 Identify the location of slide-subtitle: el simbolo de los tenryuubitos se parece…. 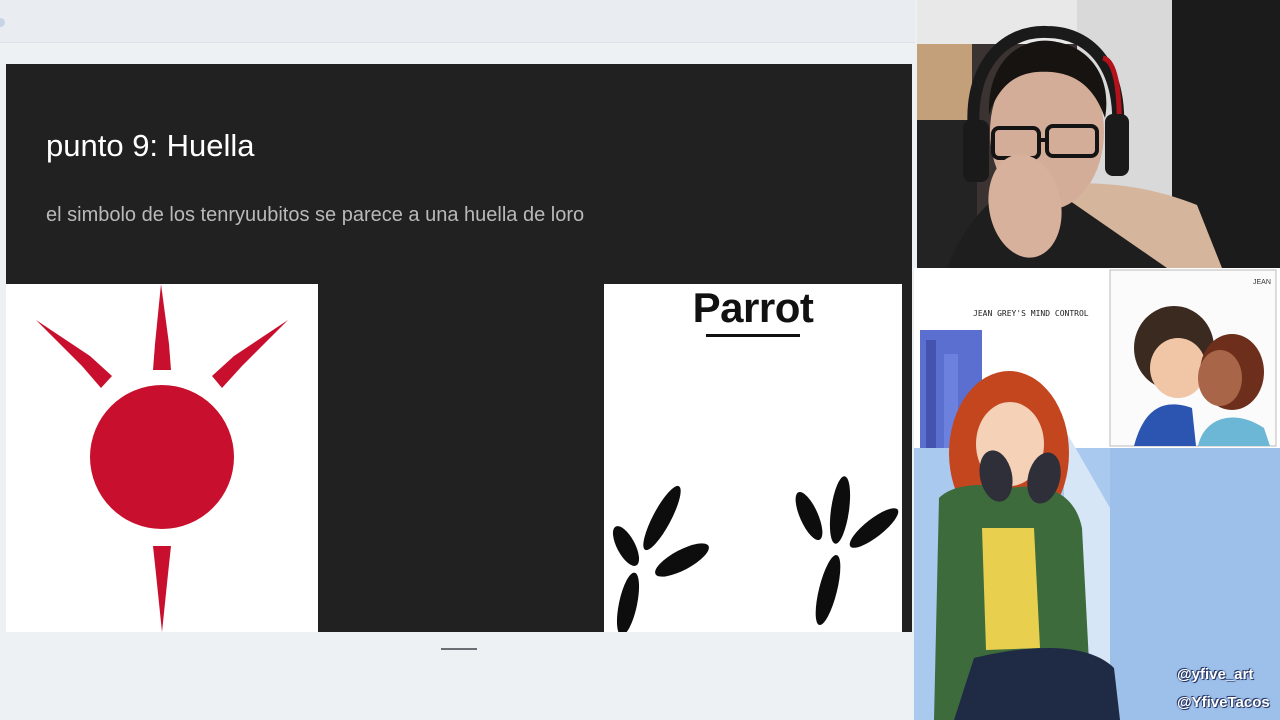
(315, 215).